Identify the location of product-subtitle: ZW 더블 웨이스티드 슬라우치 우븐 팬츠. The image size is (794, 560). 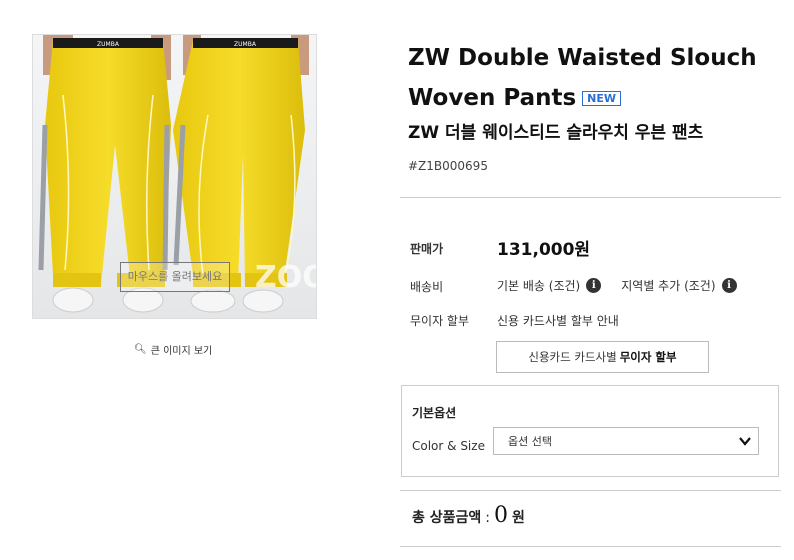
(556, 133).